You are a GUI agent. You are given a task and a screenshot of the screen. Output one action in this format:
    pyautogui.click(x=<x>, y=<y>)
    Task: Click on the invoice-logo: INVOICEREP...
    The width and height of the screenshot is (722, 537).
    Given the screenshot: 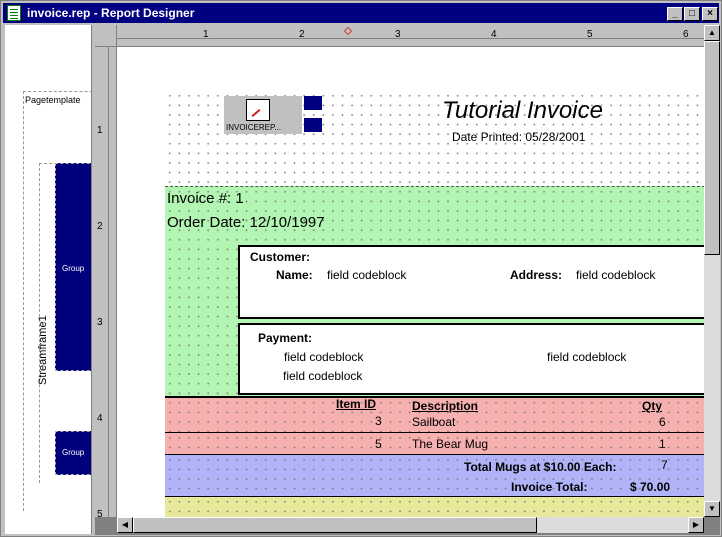 What is the action you would take?
    pyautogui.click(x=273, y=115)
    